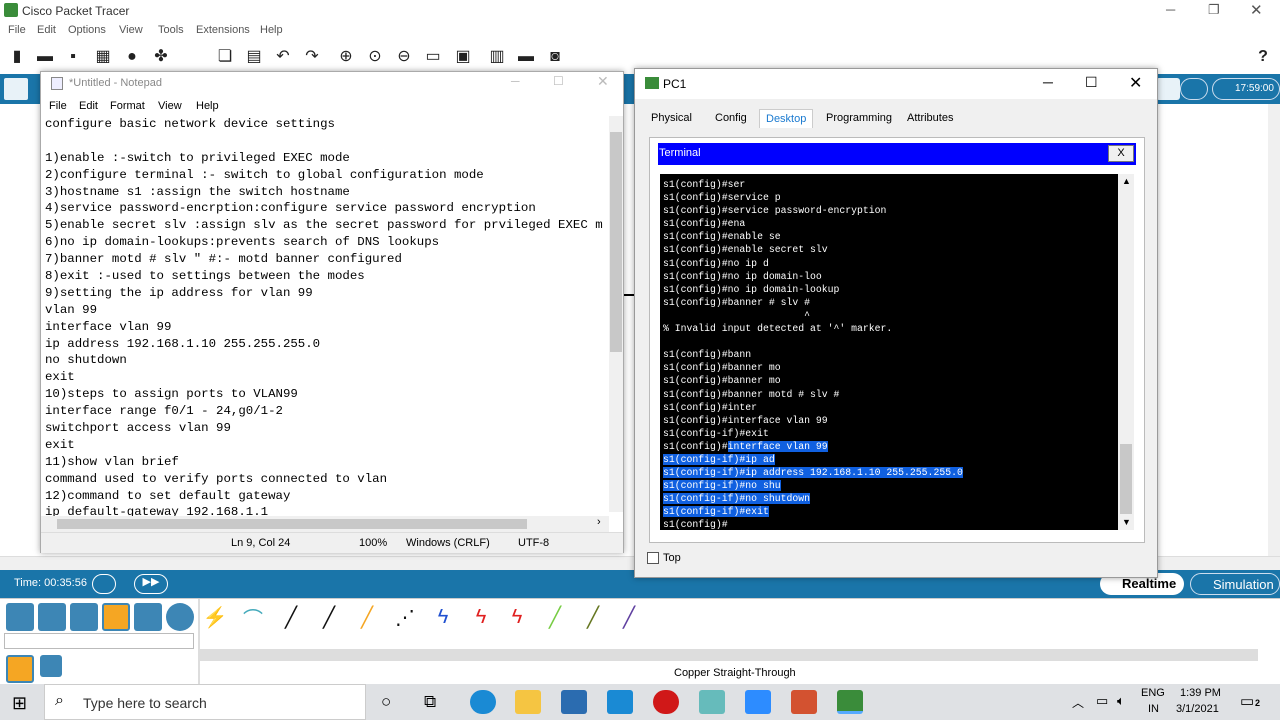 The width and height of the screenshot is (1280, 720). What do you see at coordinates (1235, 584) in the screenshot?
I see `simulation-button: Simulation` at bounding box center [1235, 584].